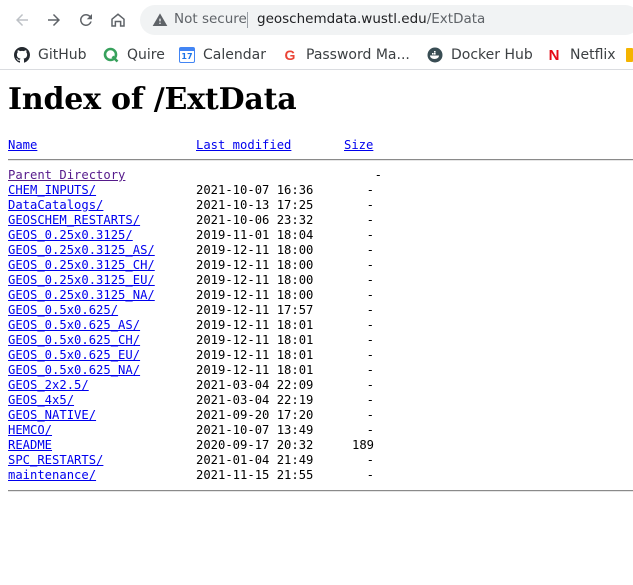  What do you see at coordinates (81, 295) in the screenshot?
I see `entry-link: GEOS_0.25x0.3125_NA/` at bounding box center [81, 295].